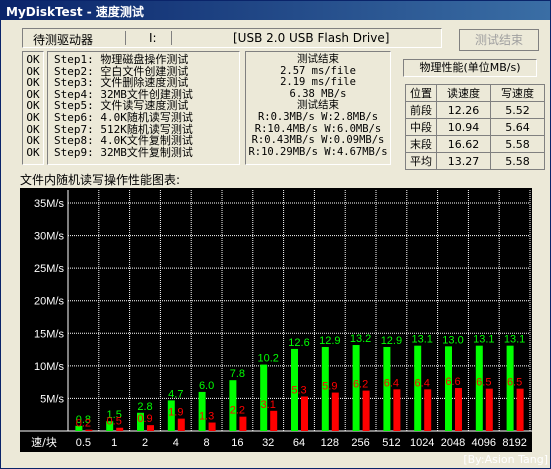 The width and height of the screenshot is (551, 469). I want to click on step-item: Step8: 4.0K文件复制测试, so click(123, 141).